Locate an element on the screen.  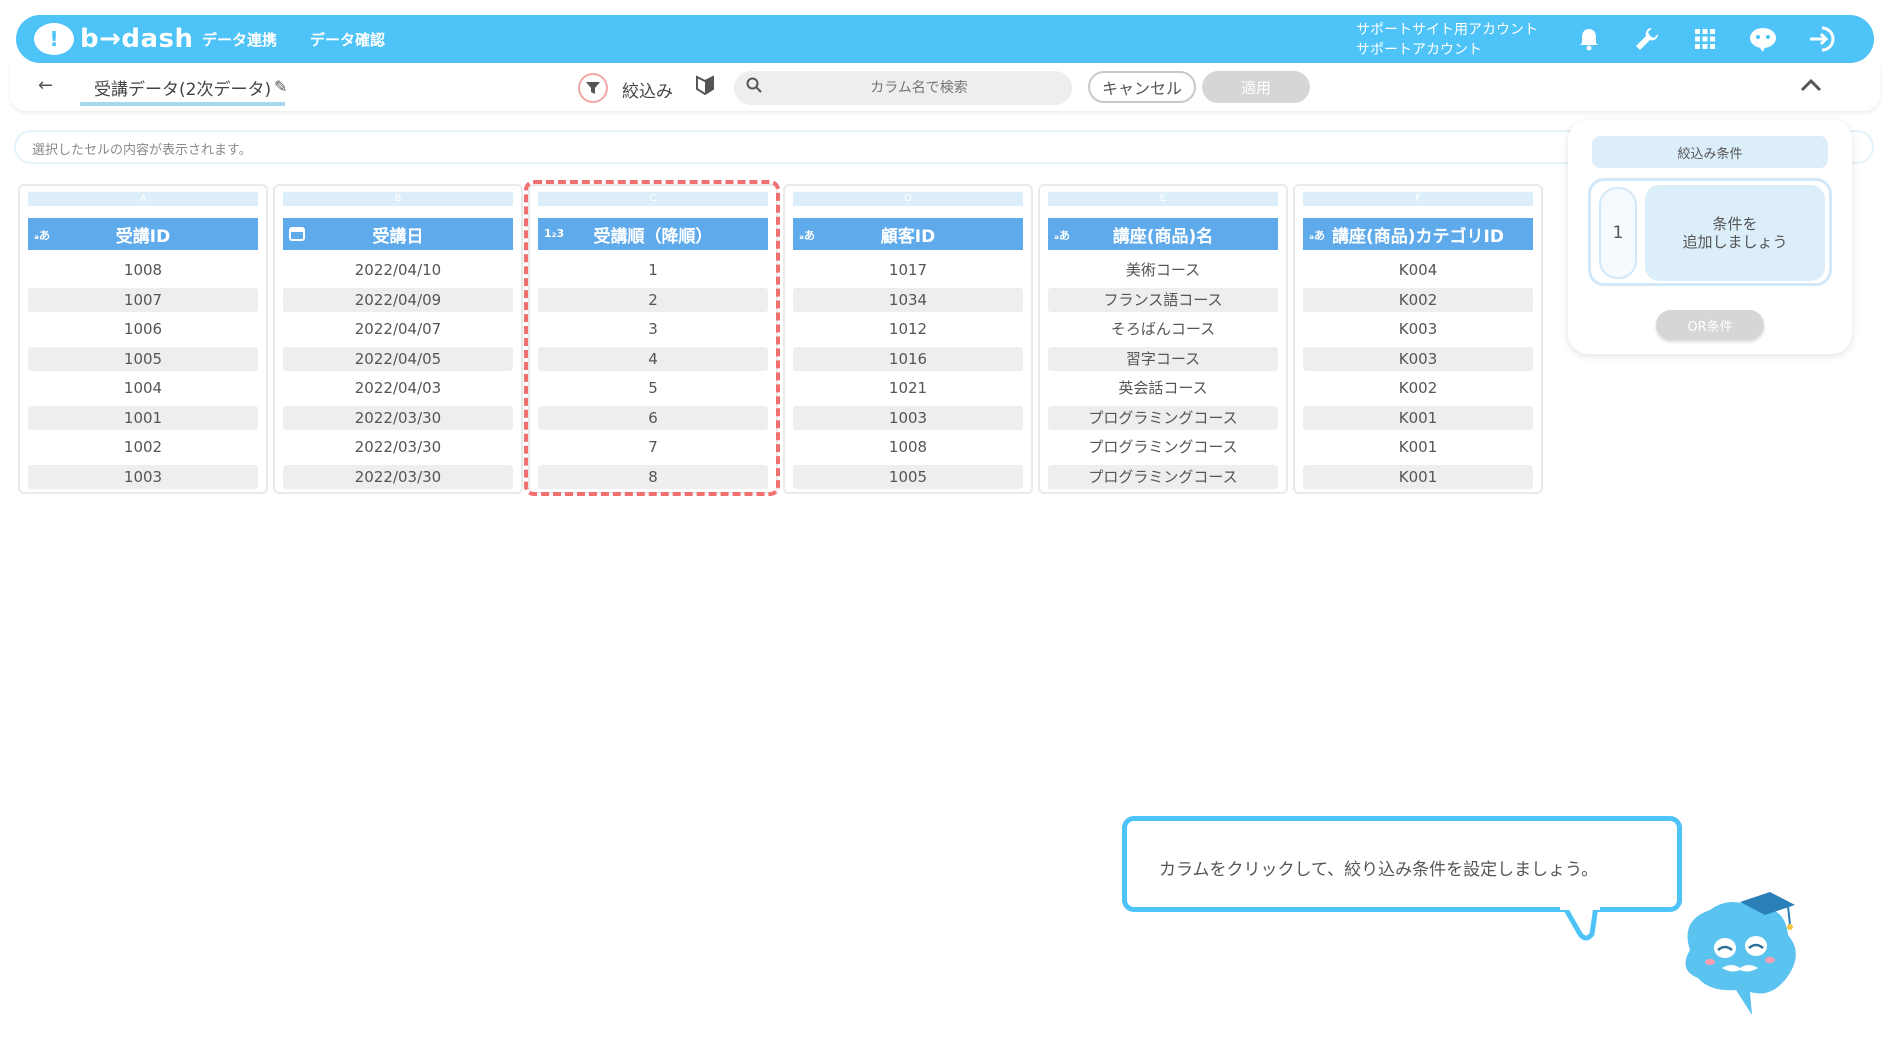
cancel-button: キャンセル is located at coordinates (1142, 87).